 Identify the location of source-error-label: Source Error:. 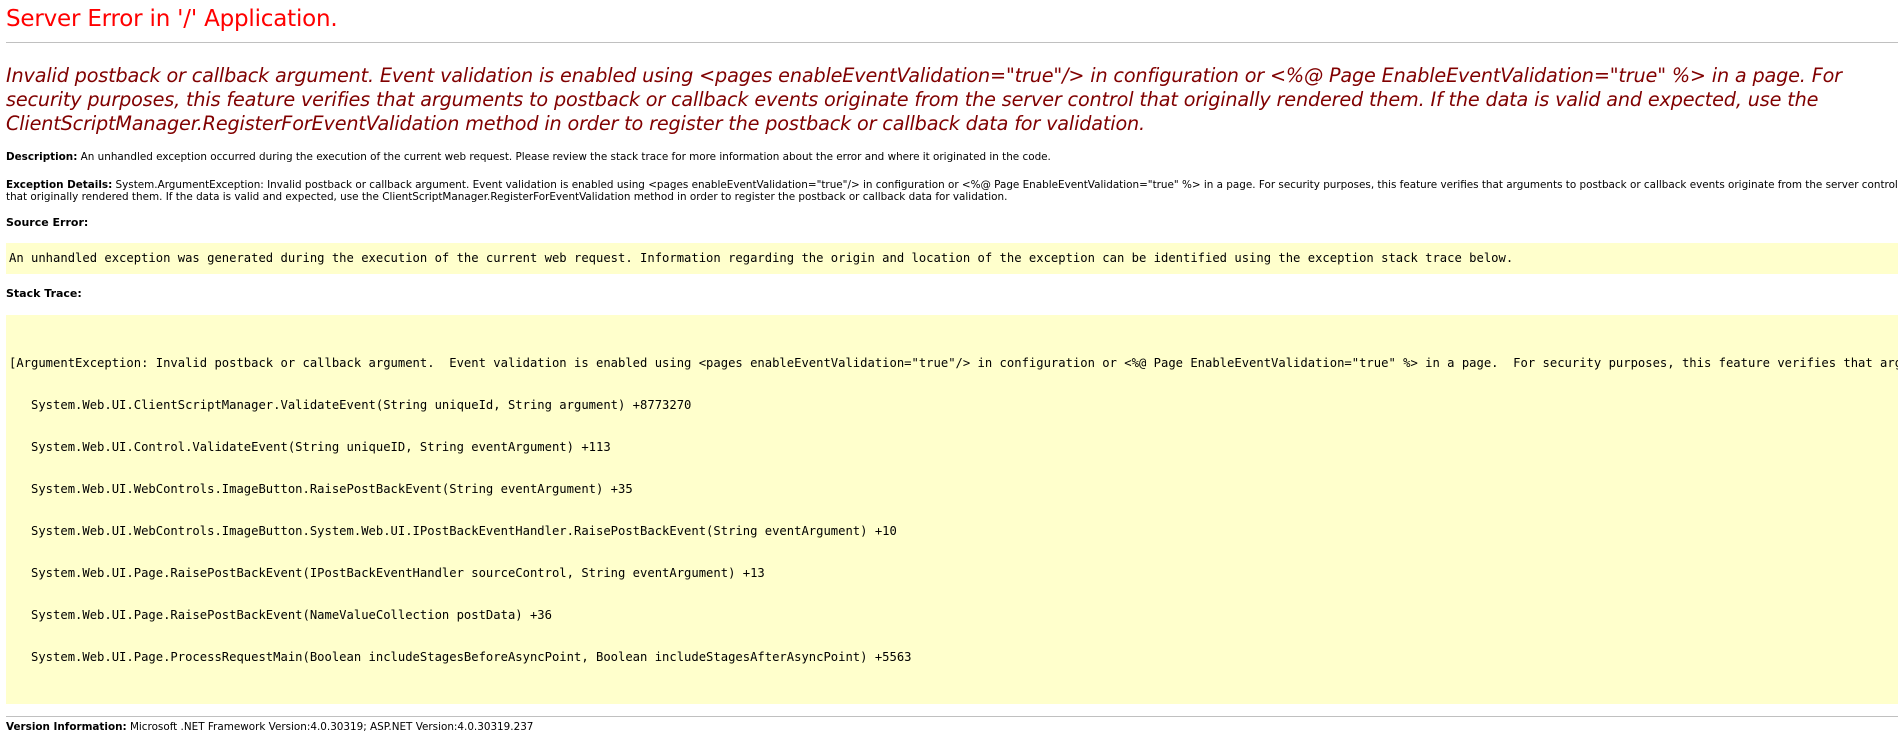
(47, 222).